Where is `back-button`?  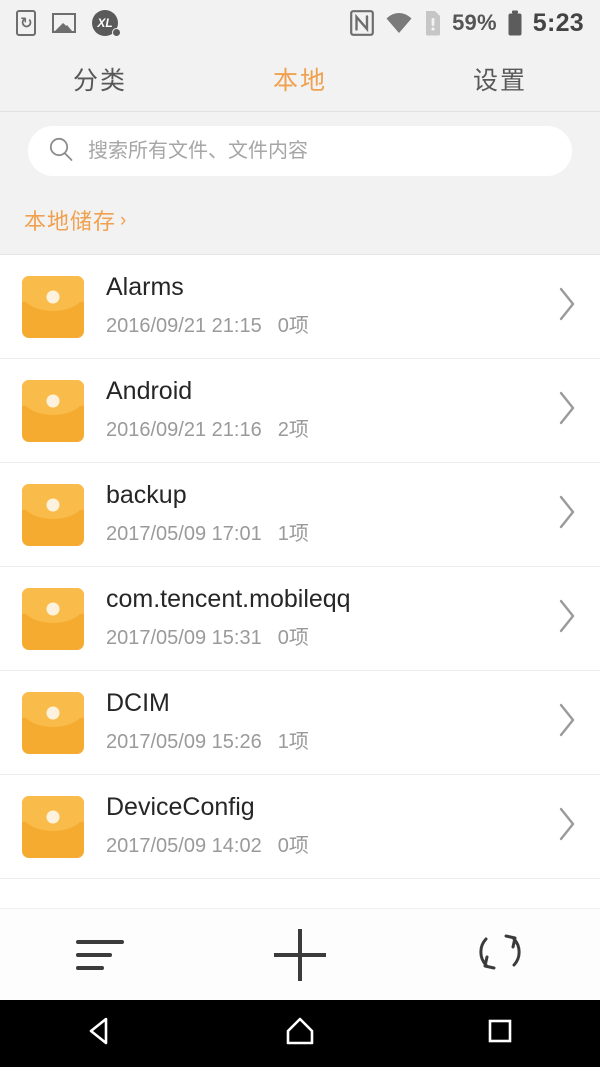
back-button is located at coordinates (100, 1033).